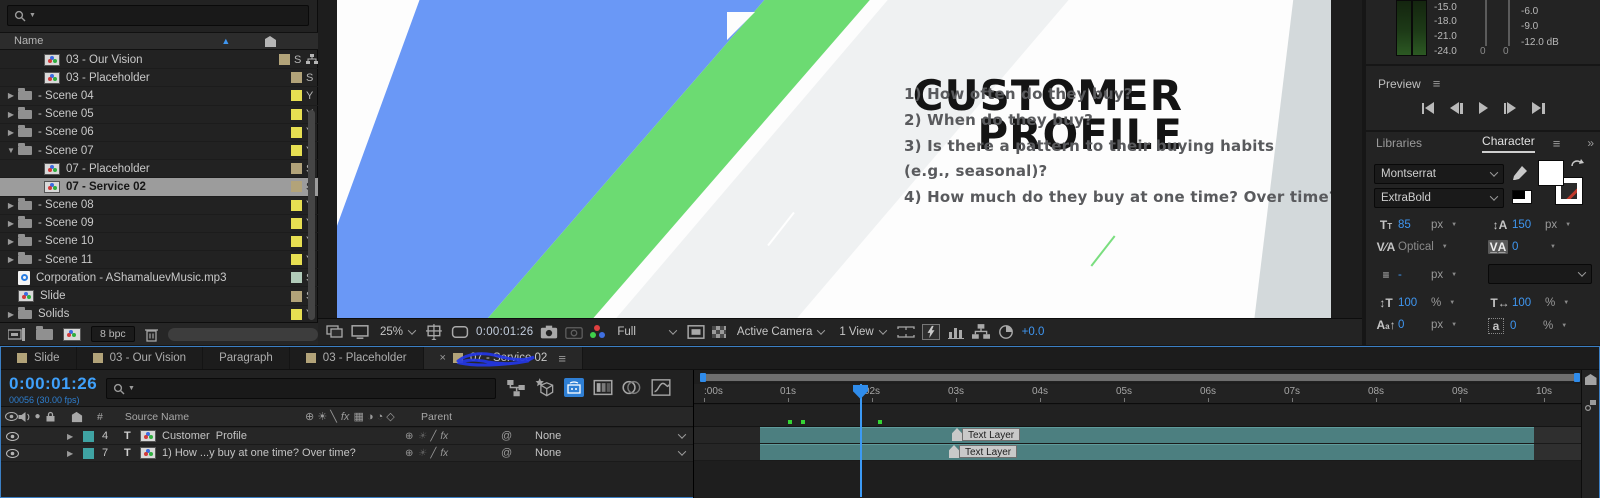 The width and height of the screenshot is (1600, 498). Describe the element at coordinates (1033, 332) in the screenshot. I see `exposure-value: +0.0` at that location.